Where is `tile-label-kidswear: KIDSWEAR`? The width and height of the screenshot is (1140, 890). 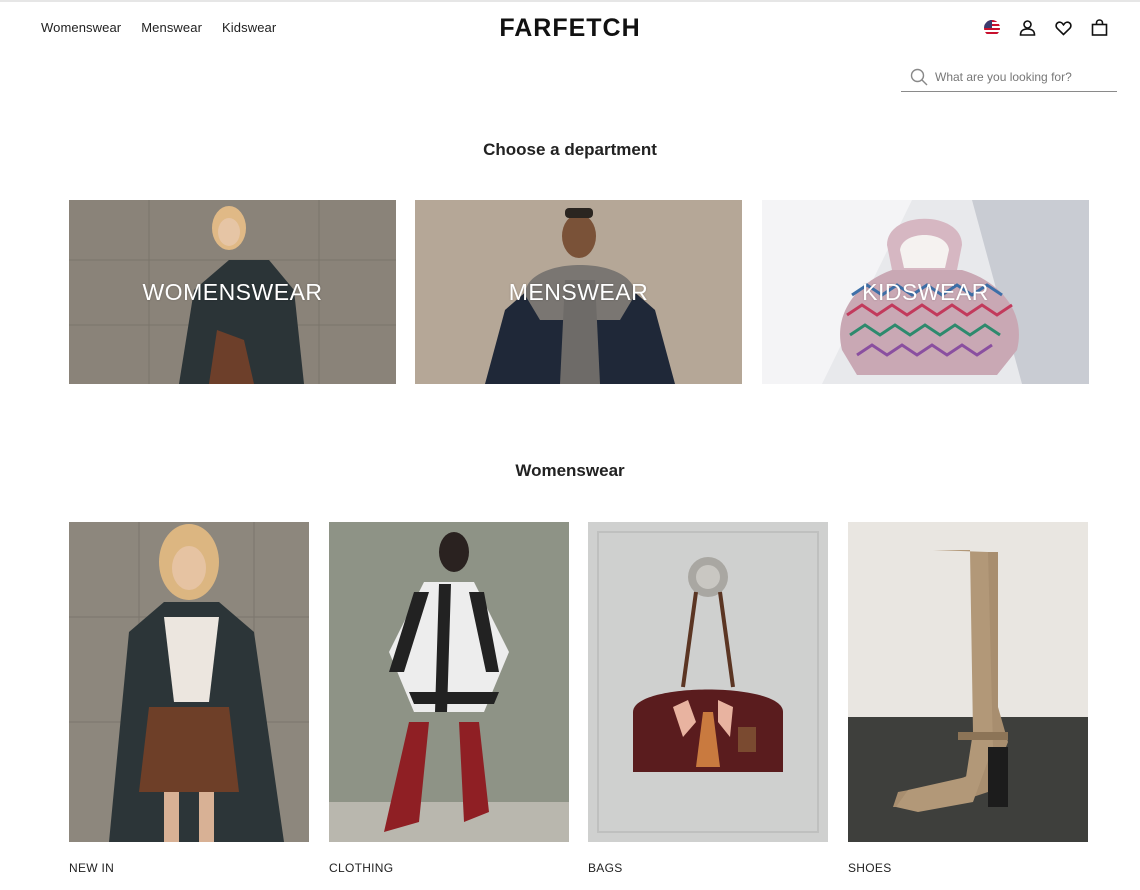 tile-label-kidswear: KIDSWEAR is located at coordinates (925, 291).